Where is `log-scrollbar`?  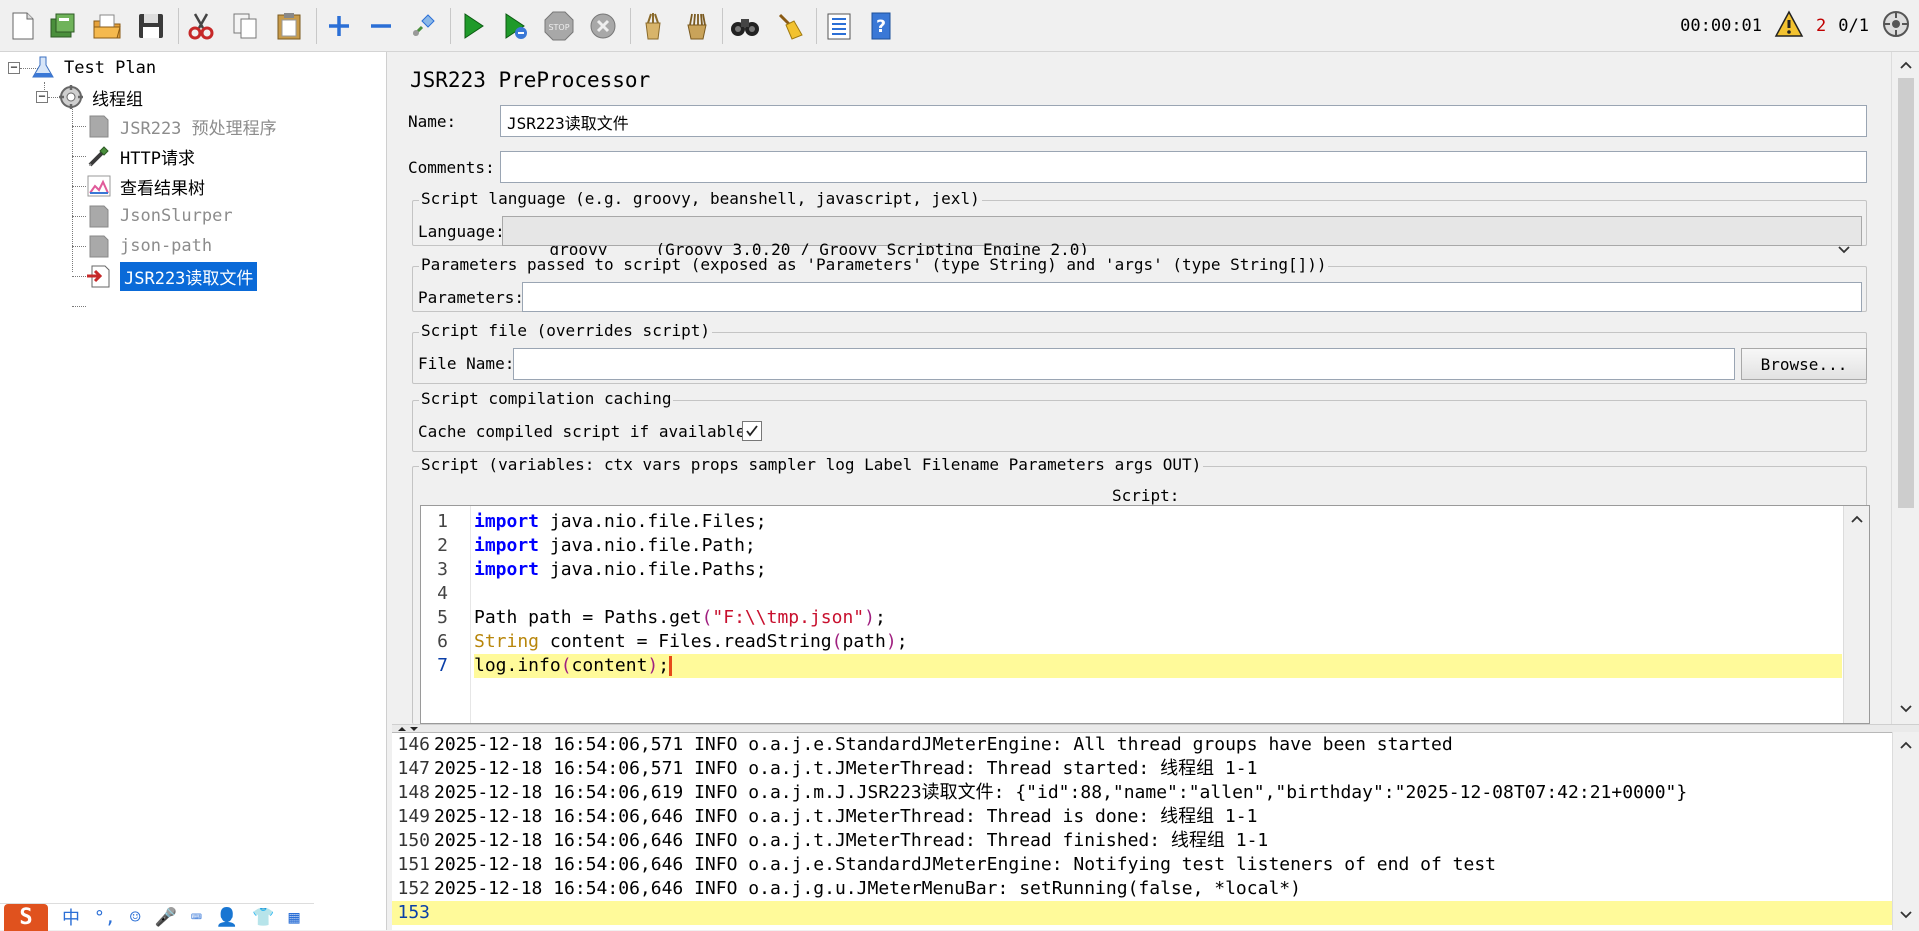
log-scrollbar is located at coordinates (1905, 831).